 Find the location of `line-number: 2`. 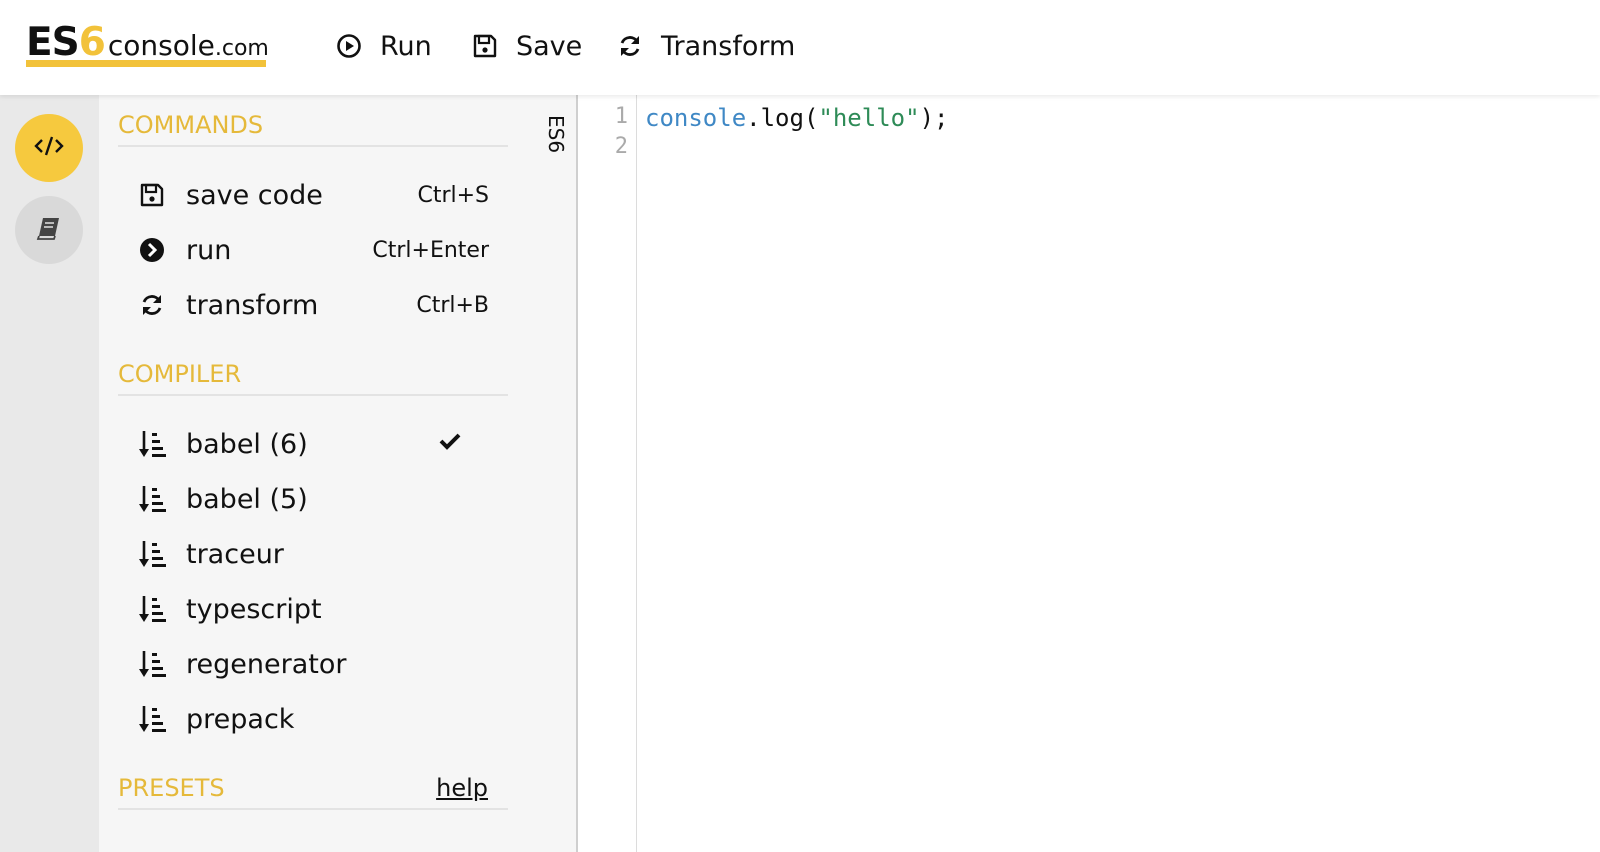

line-number: 2 is located at coordinates (621, 146).